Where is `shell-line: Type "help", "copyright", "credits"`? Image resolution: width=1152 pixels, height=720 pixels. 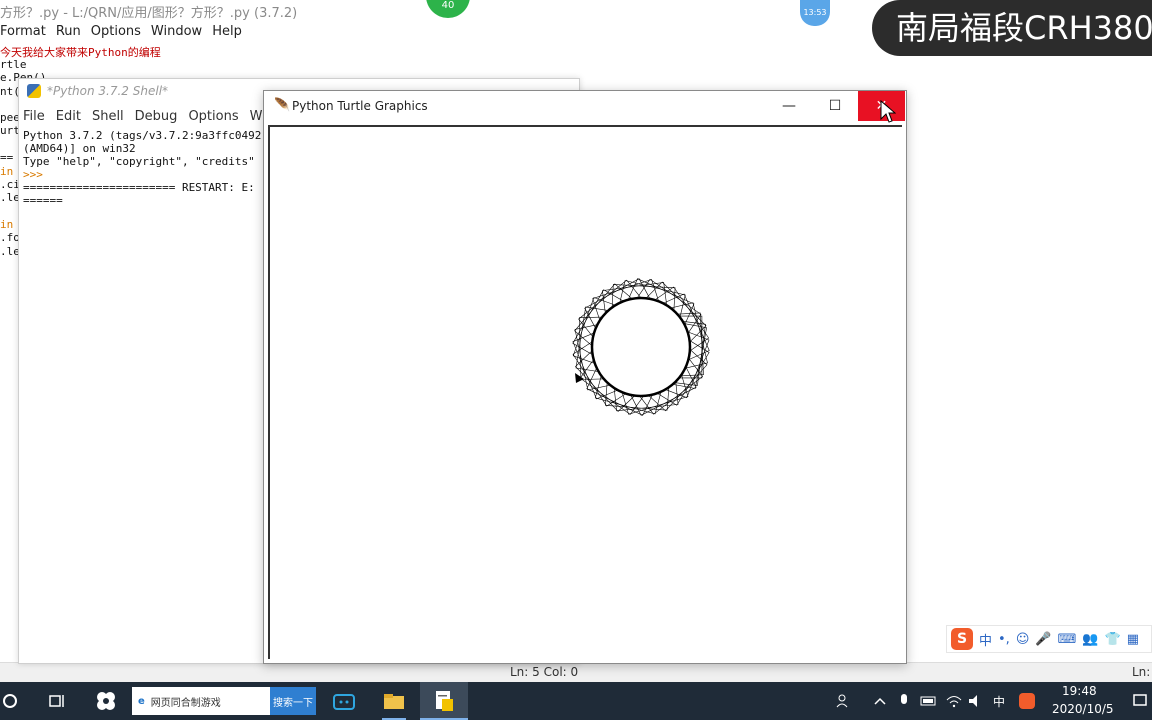 shell-line: Type "help", "copyright", "credits" is located at coordinates (139, 161).